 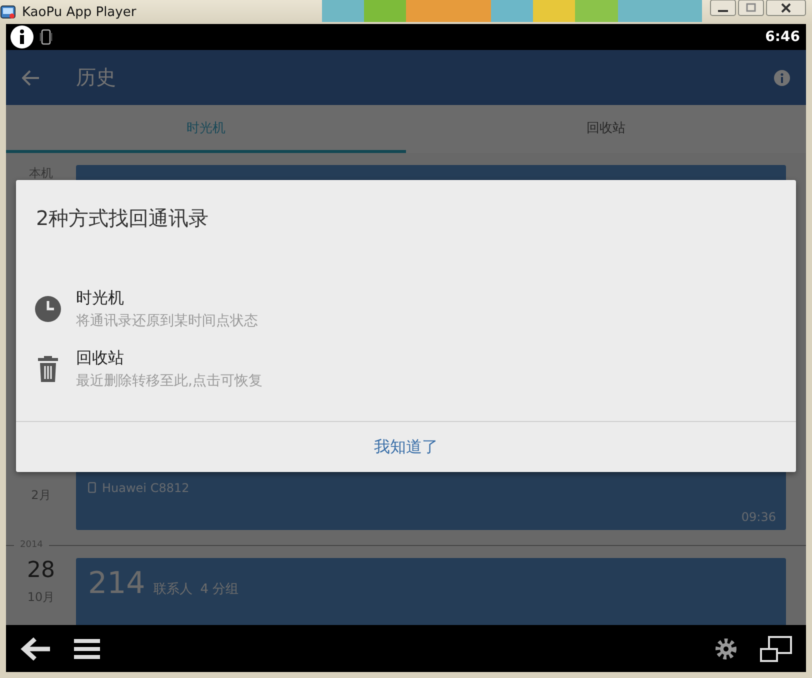 What do you see at coordinates (776, 649) in the screenshot?
I see `screen-icon` at bounding box center [776, 649].